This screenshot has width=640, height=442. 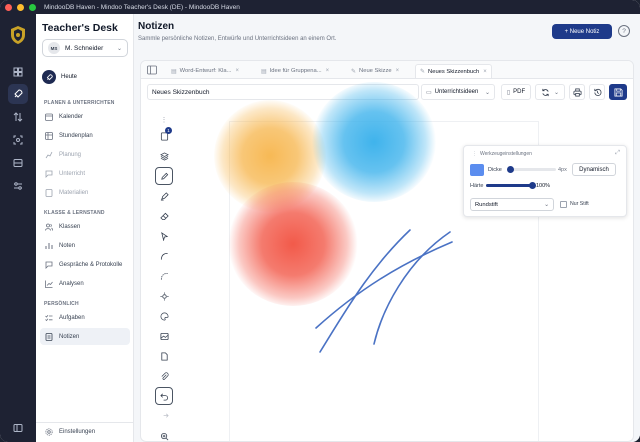 What do you see at coordinates (423, 72) in the screenshot?
I see `sketch-icon: ✎` at bounding box center [423, 72].